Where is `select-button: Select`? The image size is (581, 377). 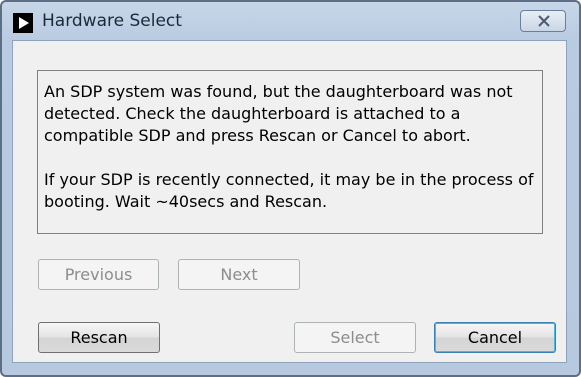
select-button: Select is located at coordinates (355, 337).